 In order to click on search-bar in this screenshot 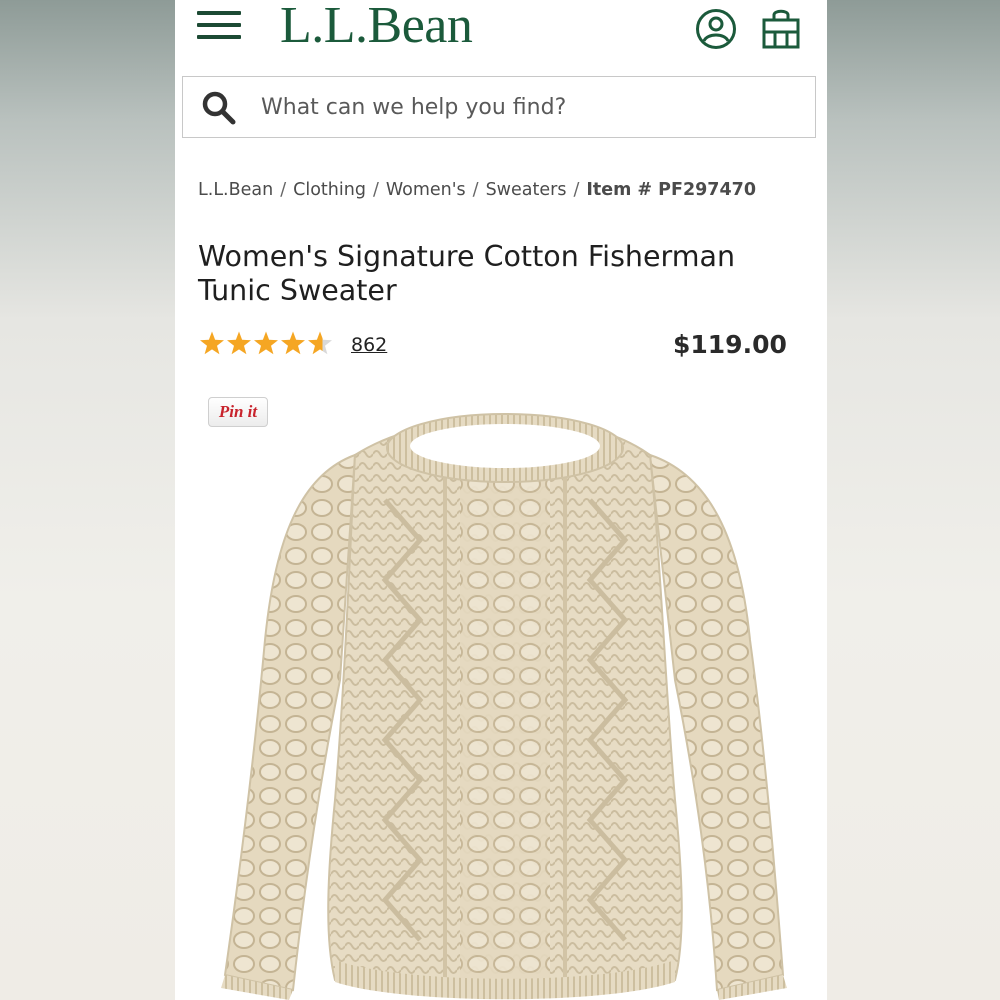, I will do `click(499, 107)`.